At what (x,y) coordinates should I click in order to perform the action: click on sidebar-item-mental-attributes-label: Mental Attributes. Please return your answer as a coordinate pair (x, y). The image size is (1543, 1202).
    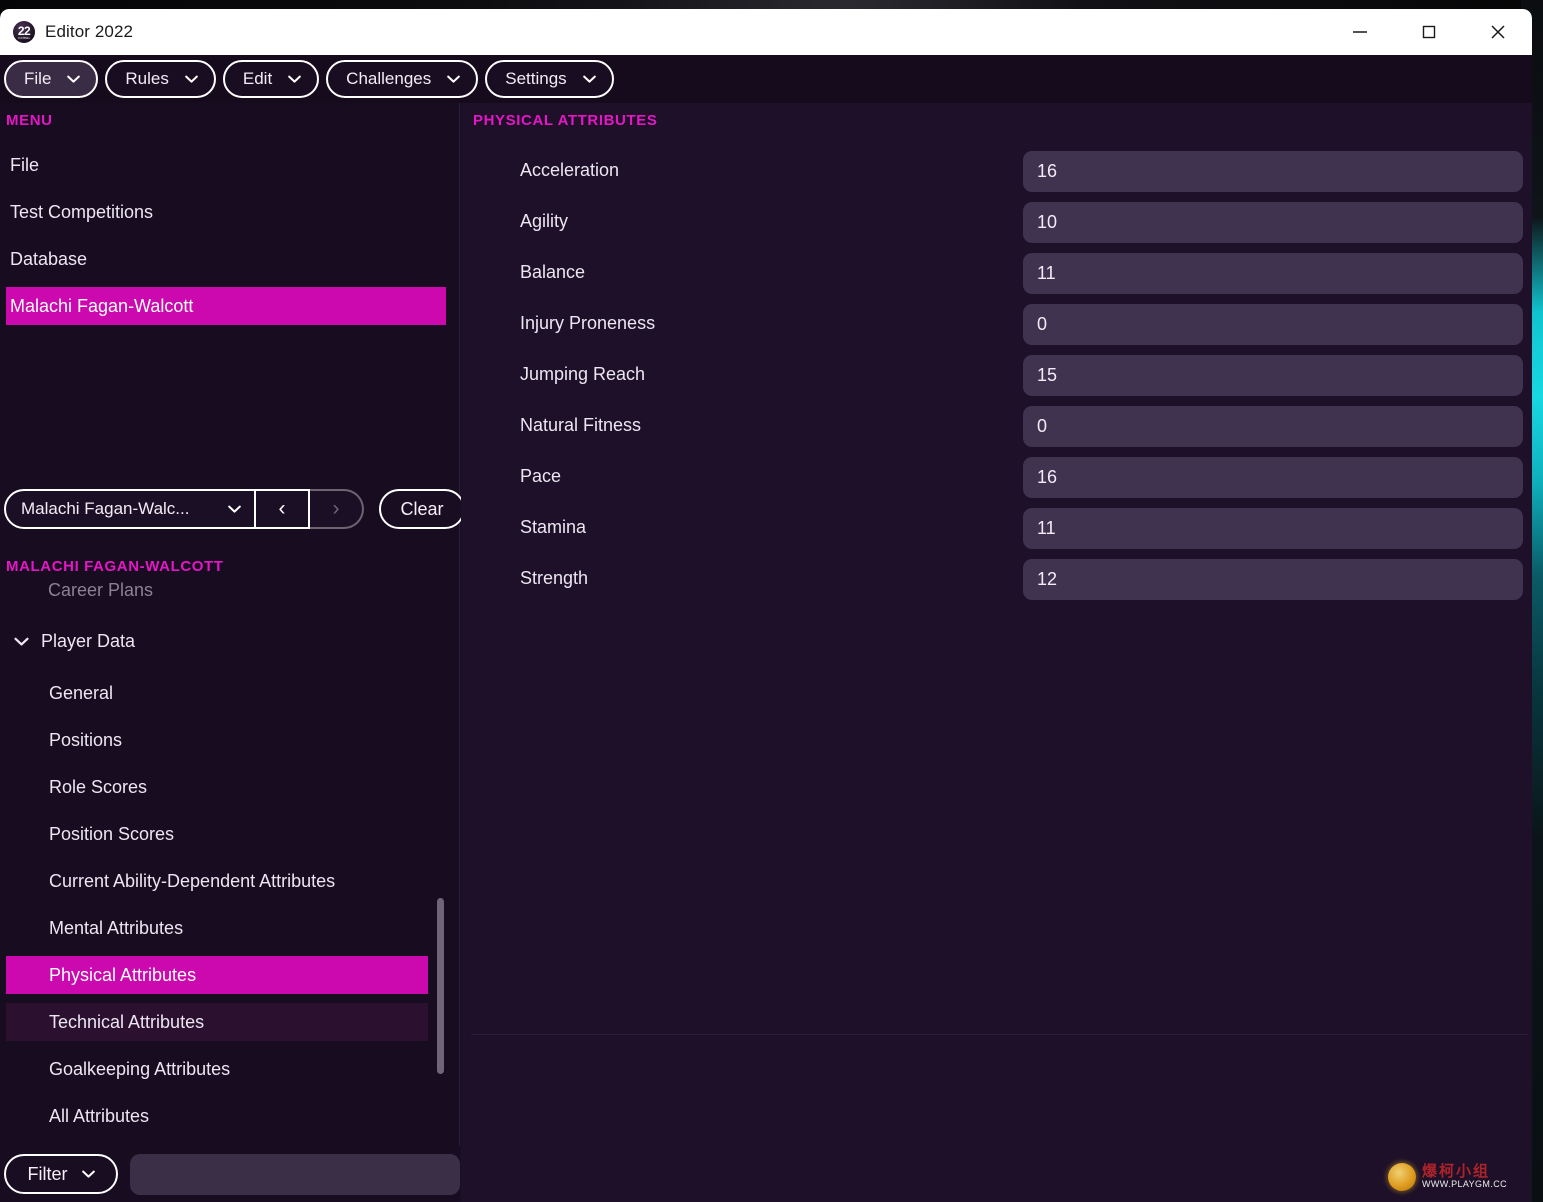
    Looking at the image, I should click on (116, 927).